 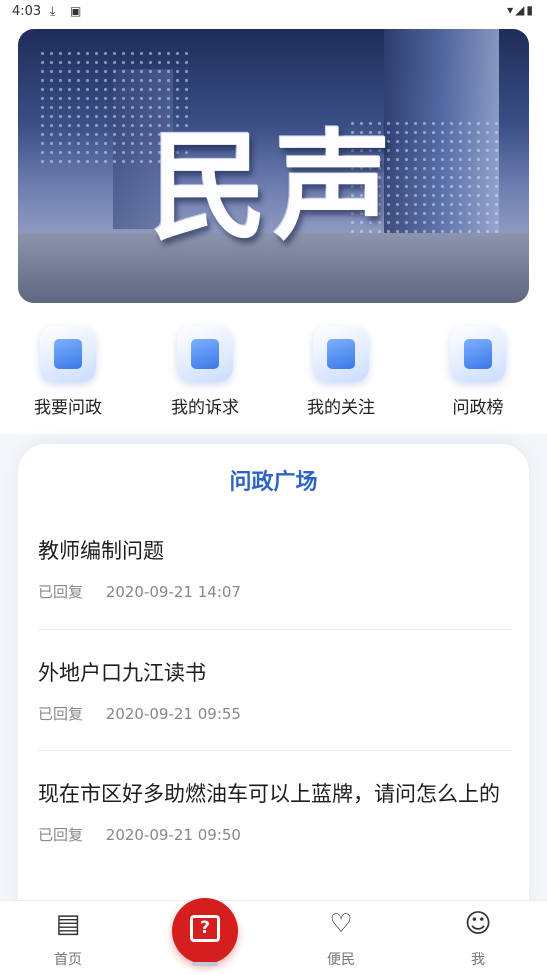 I want to click on tab-convenience: ♡ 便民, so click(x=341, y=939).